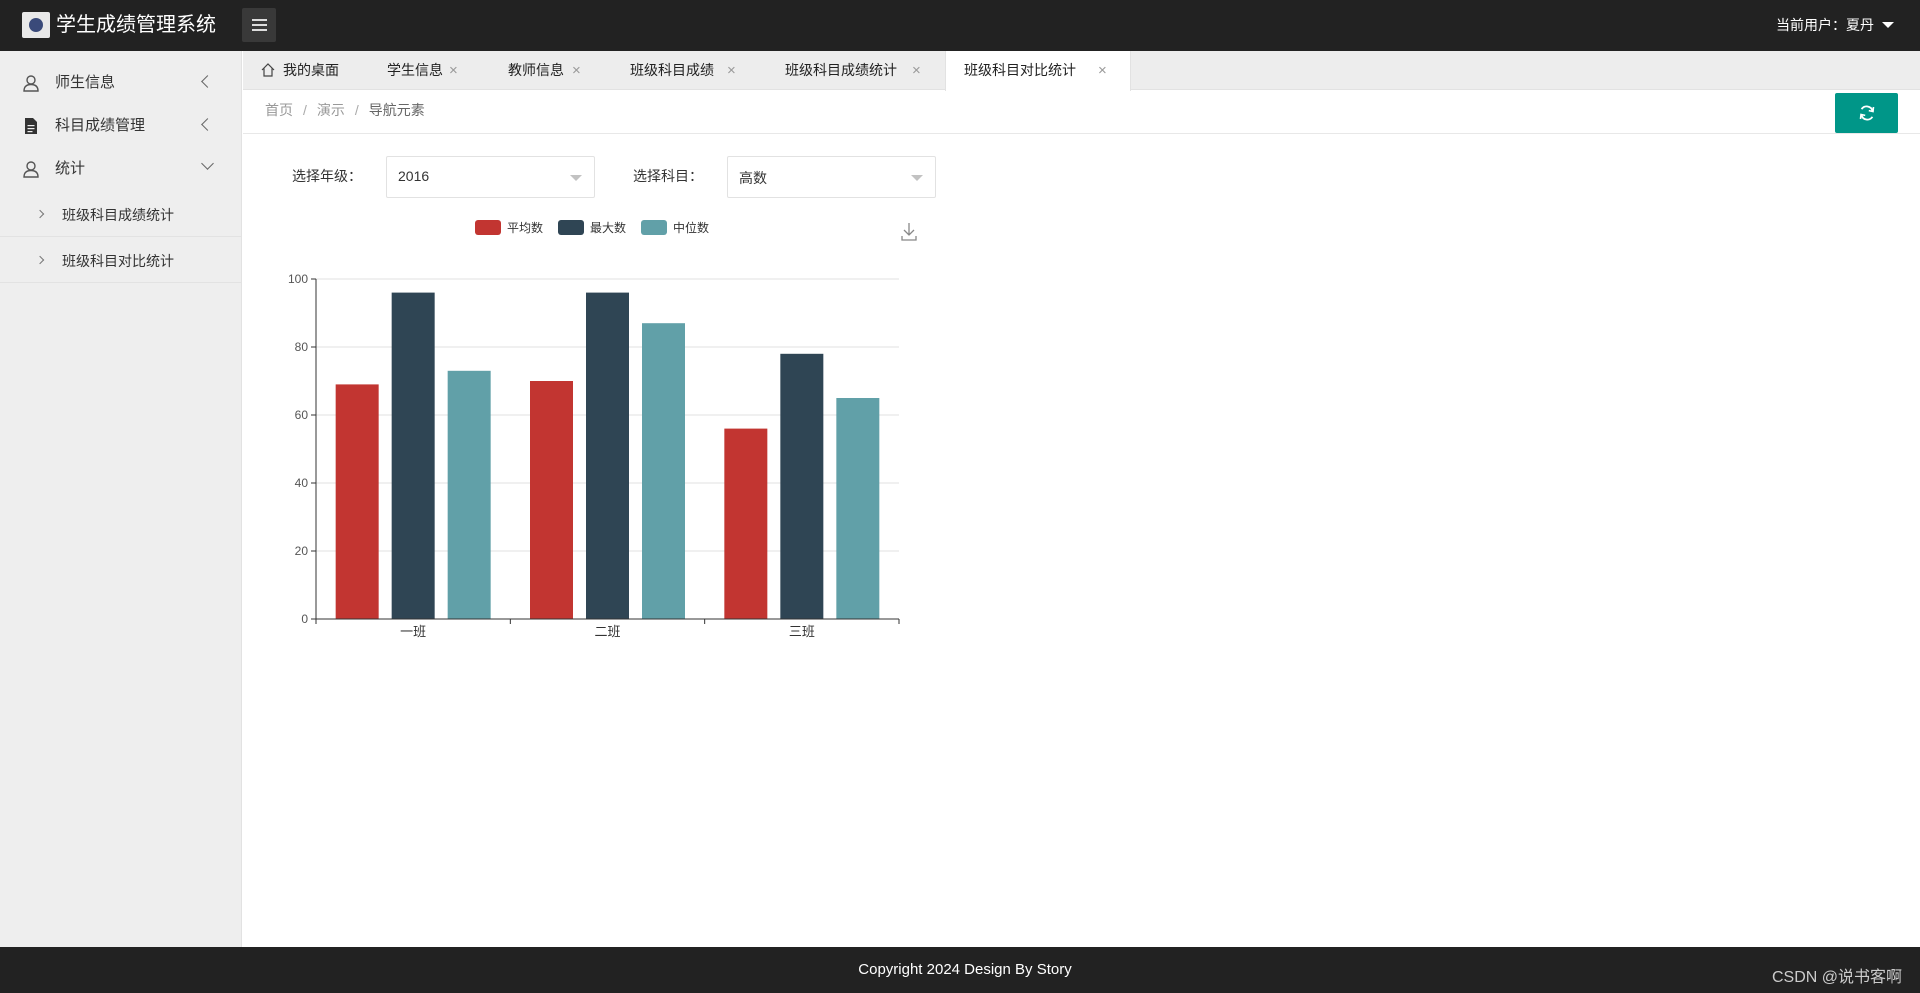 The width and height of the screenshot is (1920, 993). I want to click on tab-label: 教师信息, so click(536, 70).